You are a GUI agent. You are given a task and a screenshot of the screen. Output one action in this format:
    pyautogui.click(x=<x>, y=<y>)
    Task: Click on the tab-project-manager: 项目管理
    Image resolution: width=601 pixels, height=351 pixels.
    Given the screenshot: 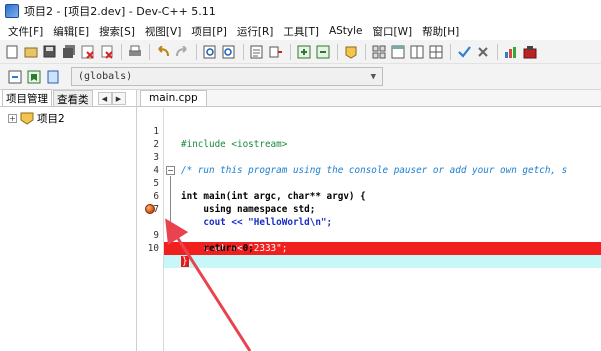 What is the action you would take?
    pyautogui.click(x=27, y=97)
    